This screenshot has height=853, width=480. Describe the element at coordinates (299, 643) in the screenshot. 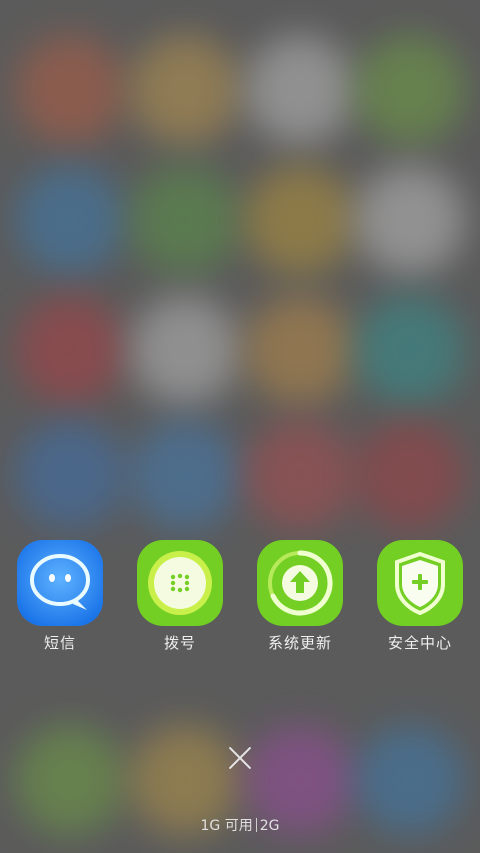

I see `app-label: 系统更新` at that location.